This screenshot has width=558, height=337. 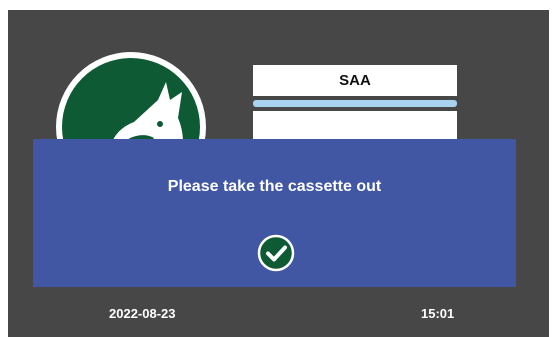 I want to click on confirm-button, so click(x=276, y=253).